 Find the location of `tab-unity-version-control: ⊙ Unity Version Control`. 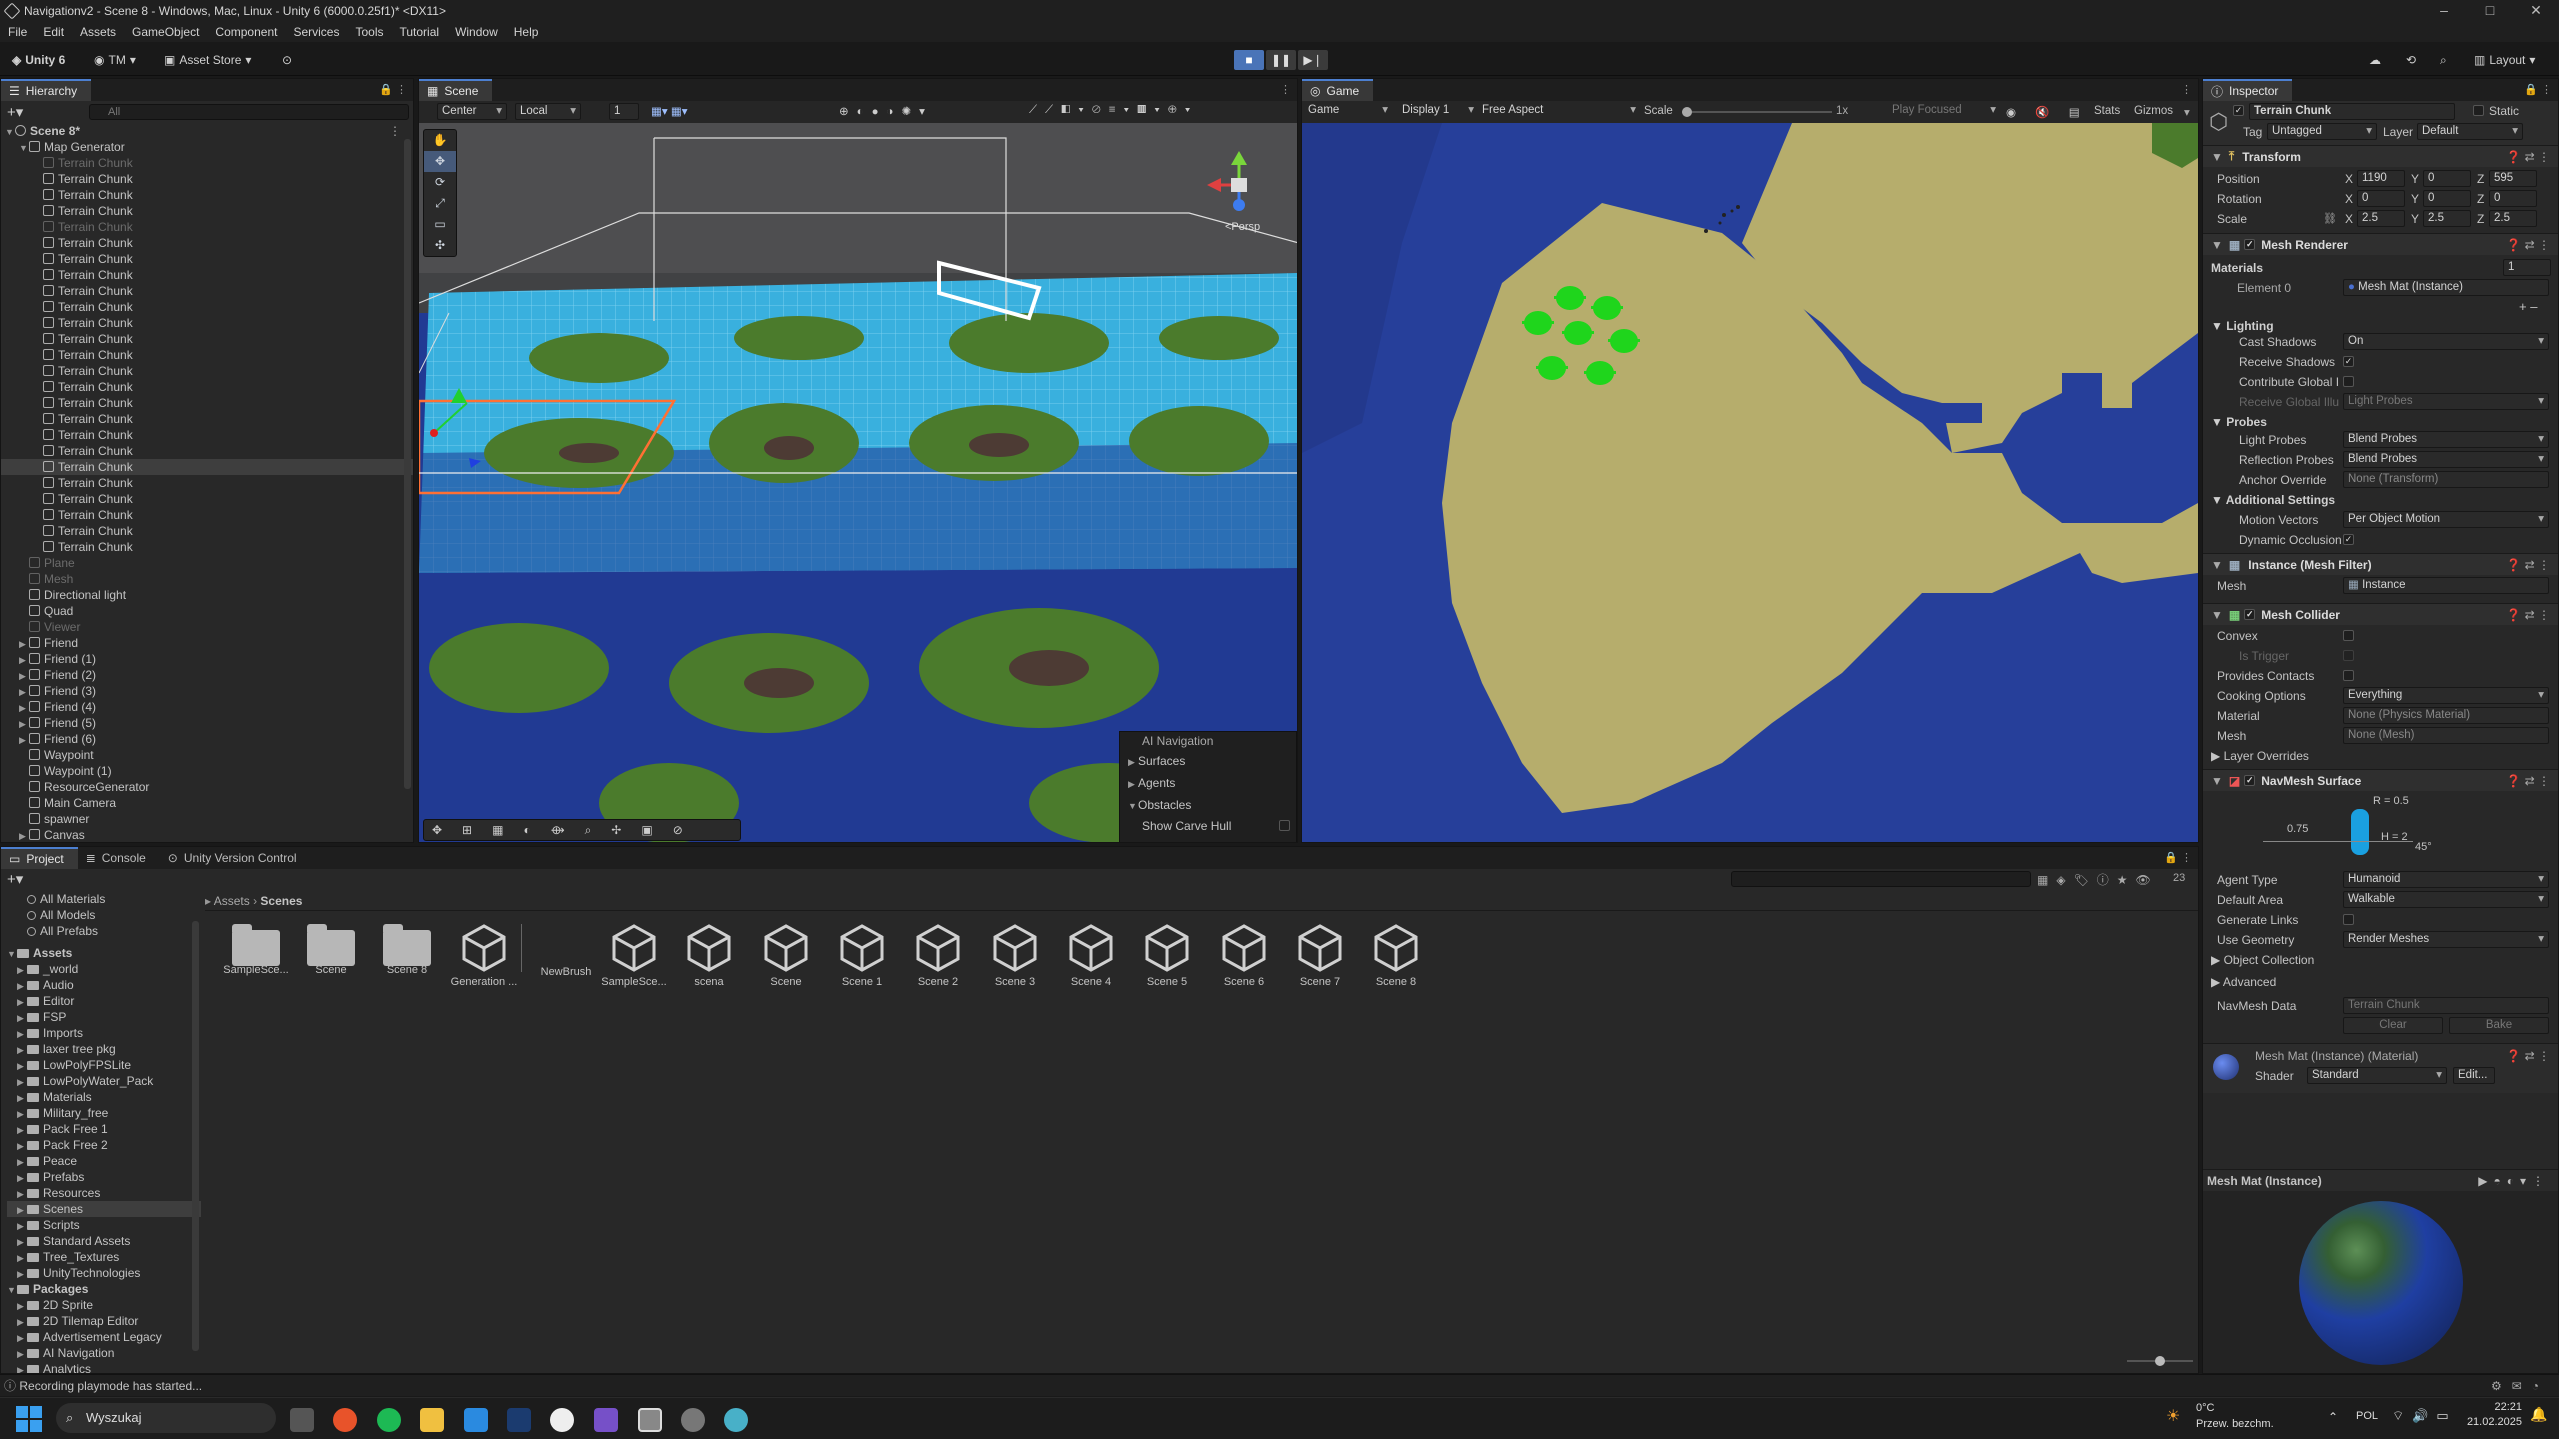

tab-unity-version-control: ⊙ Unity Version Control is located at coordinates (235, 858).